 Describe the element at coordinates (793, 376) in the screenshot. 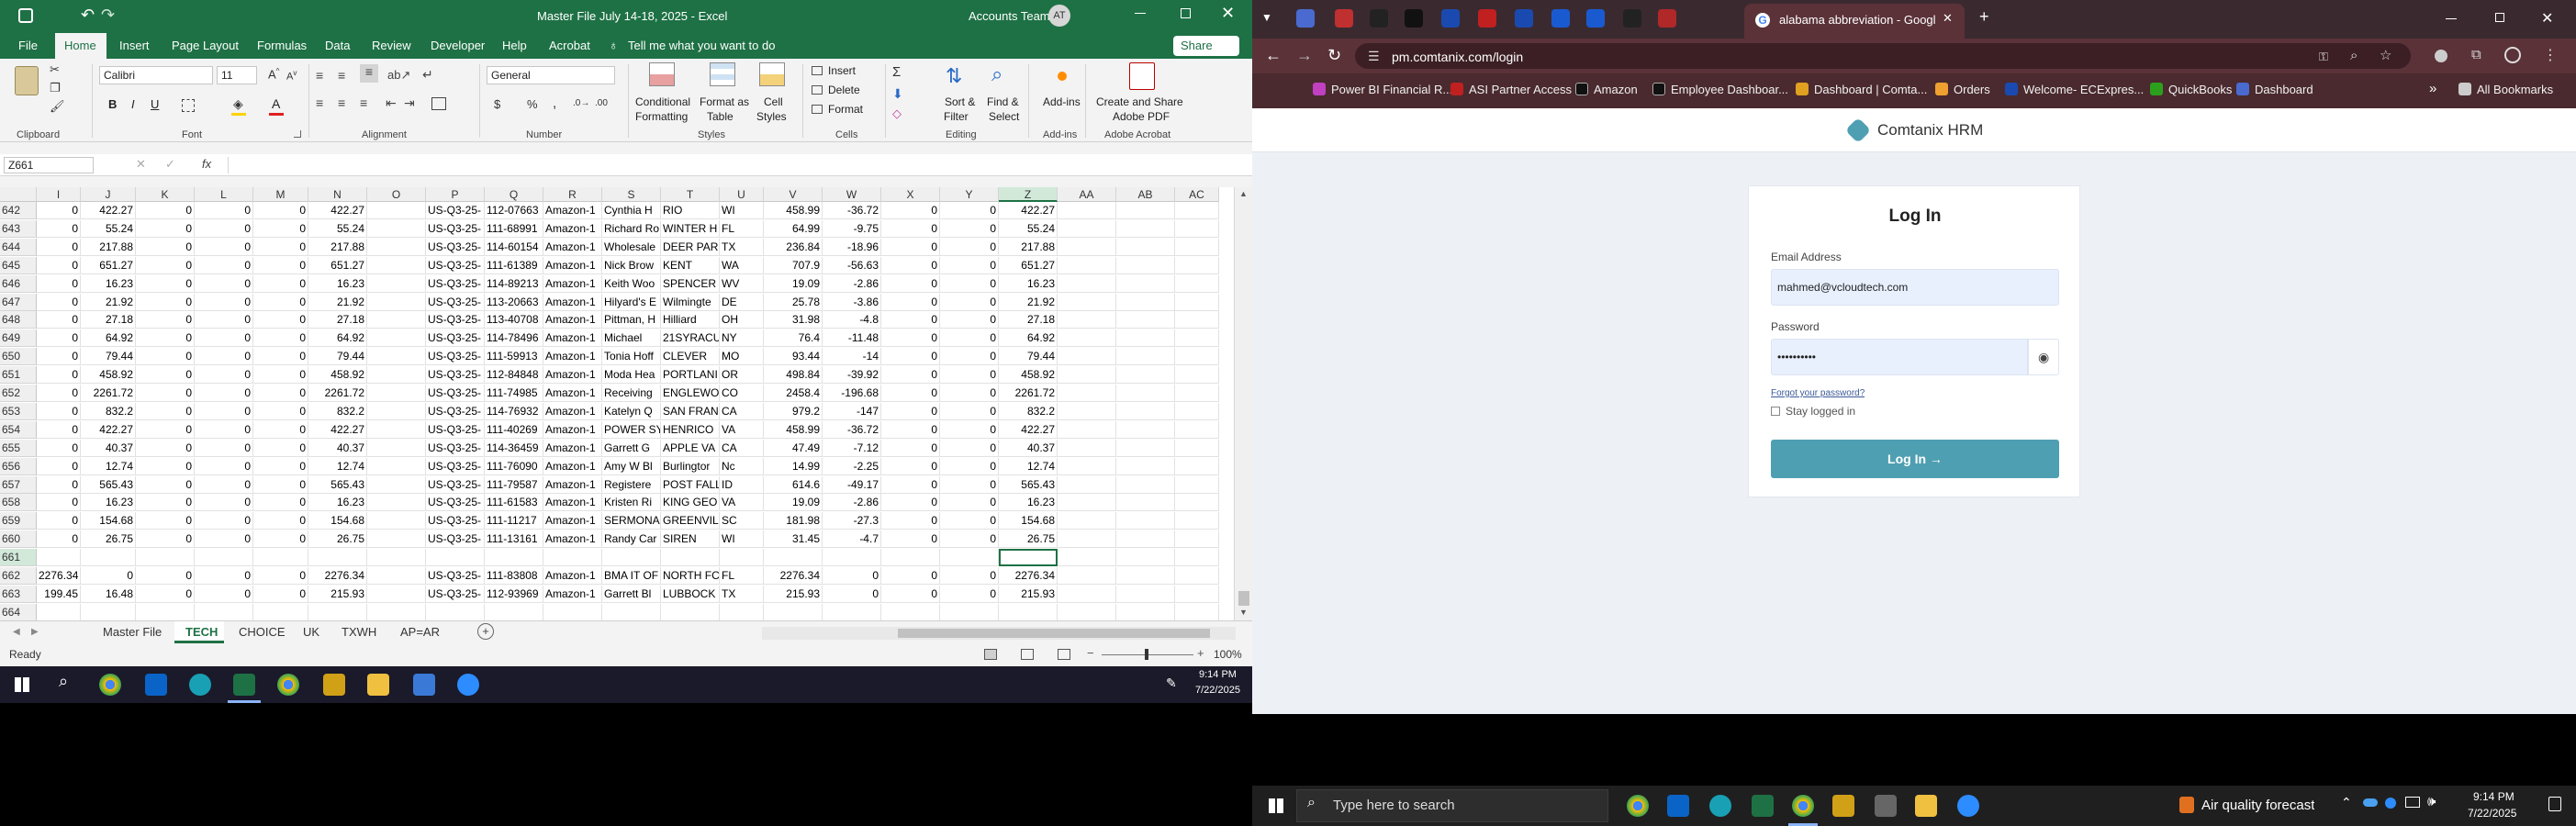

I see `table-cell: 498.84` at that location.